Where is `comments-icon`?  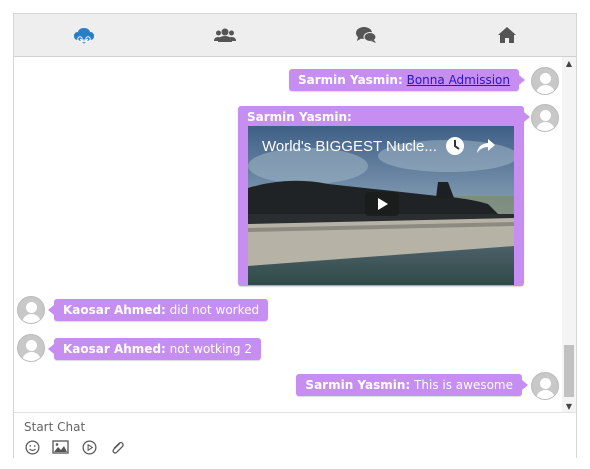
comments-icon is located at coordinates (366, 35).